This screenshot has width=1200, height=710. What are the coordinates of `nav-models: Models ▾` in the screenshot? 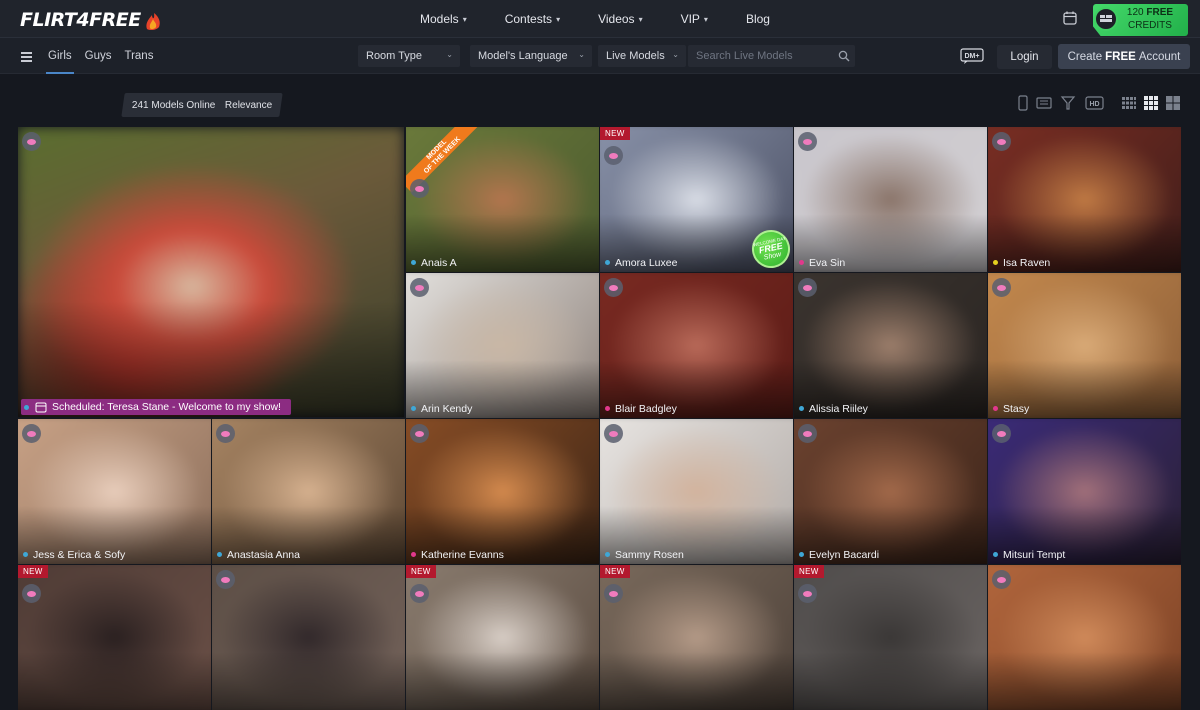 It's located at (443, 19).